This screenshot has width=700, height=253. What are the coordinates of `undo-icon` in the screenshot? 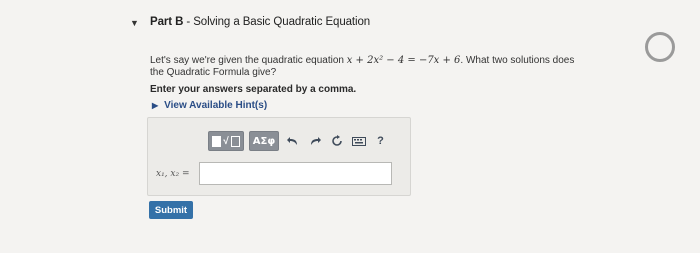 It's located at (292, 141).